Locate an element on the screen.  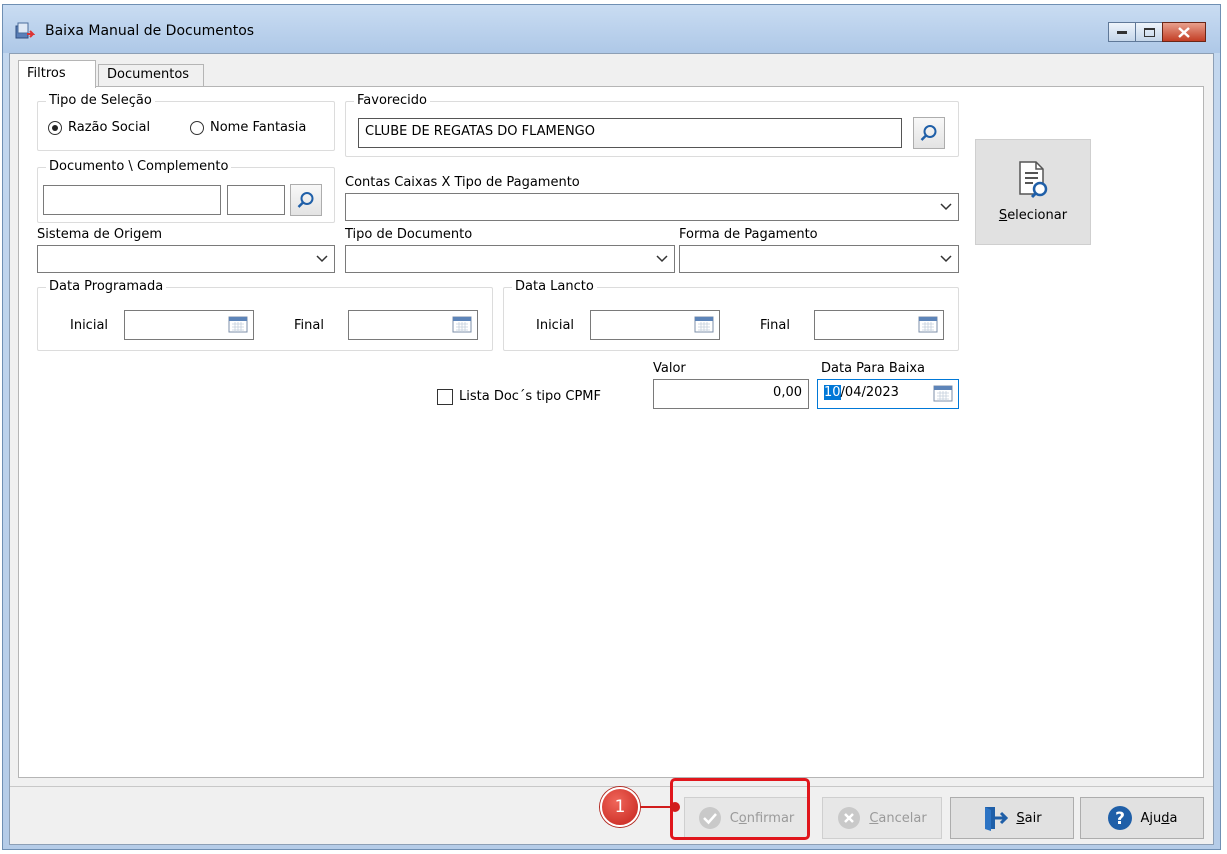
data-baixa-input: 10/04/2023 is located at coordinates (888, 394).